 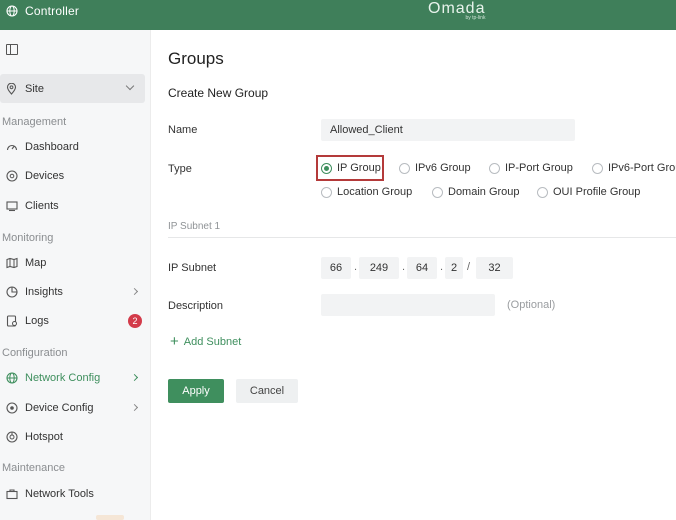 I want to click on section-monitoring: Monitoring, so click(x=28, y=238).